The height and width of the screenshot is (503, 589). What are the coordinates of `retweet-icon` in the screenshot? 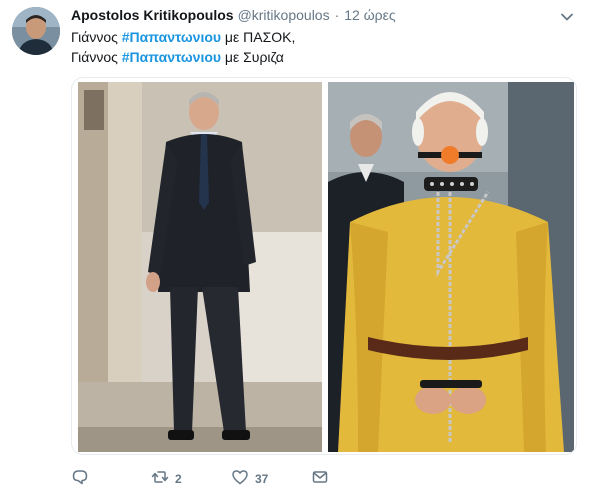 It's located at (160, 479).